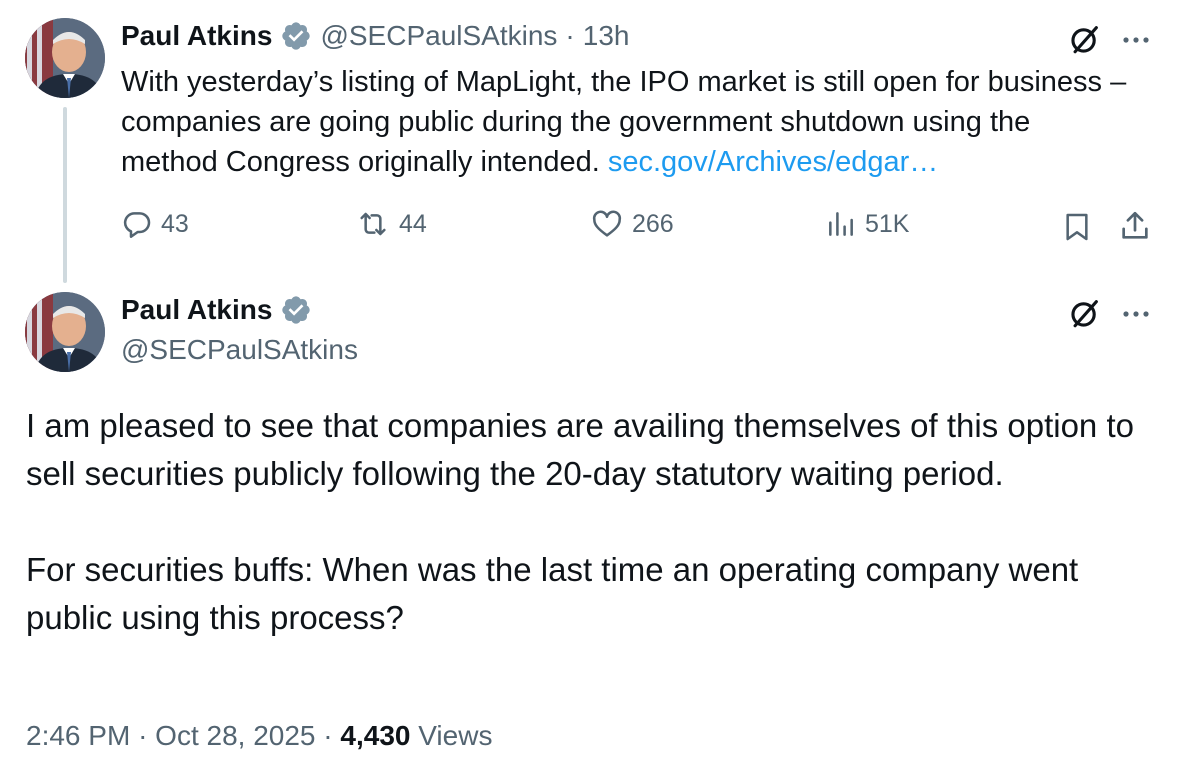 The image size is (1180, 774). Describe the element at coordinates (175, 223) in the screenshot. I see `reply-count: 43` at that location.